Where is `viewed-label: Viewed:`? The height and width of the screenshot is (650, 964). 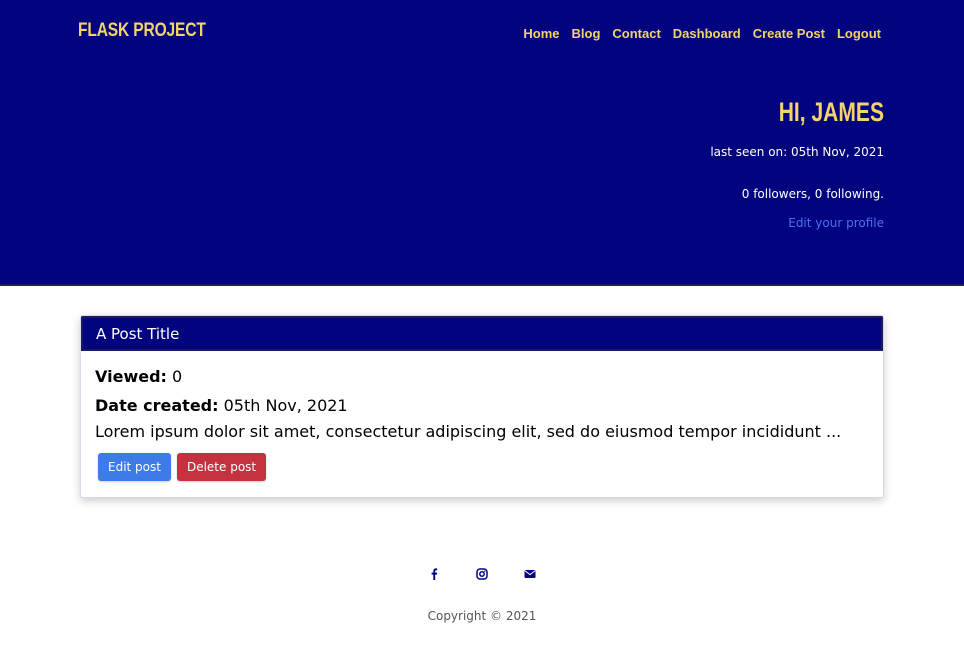
viewed-label: Viewed: is located at coordinates (131, 376).